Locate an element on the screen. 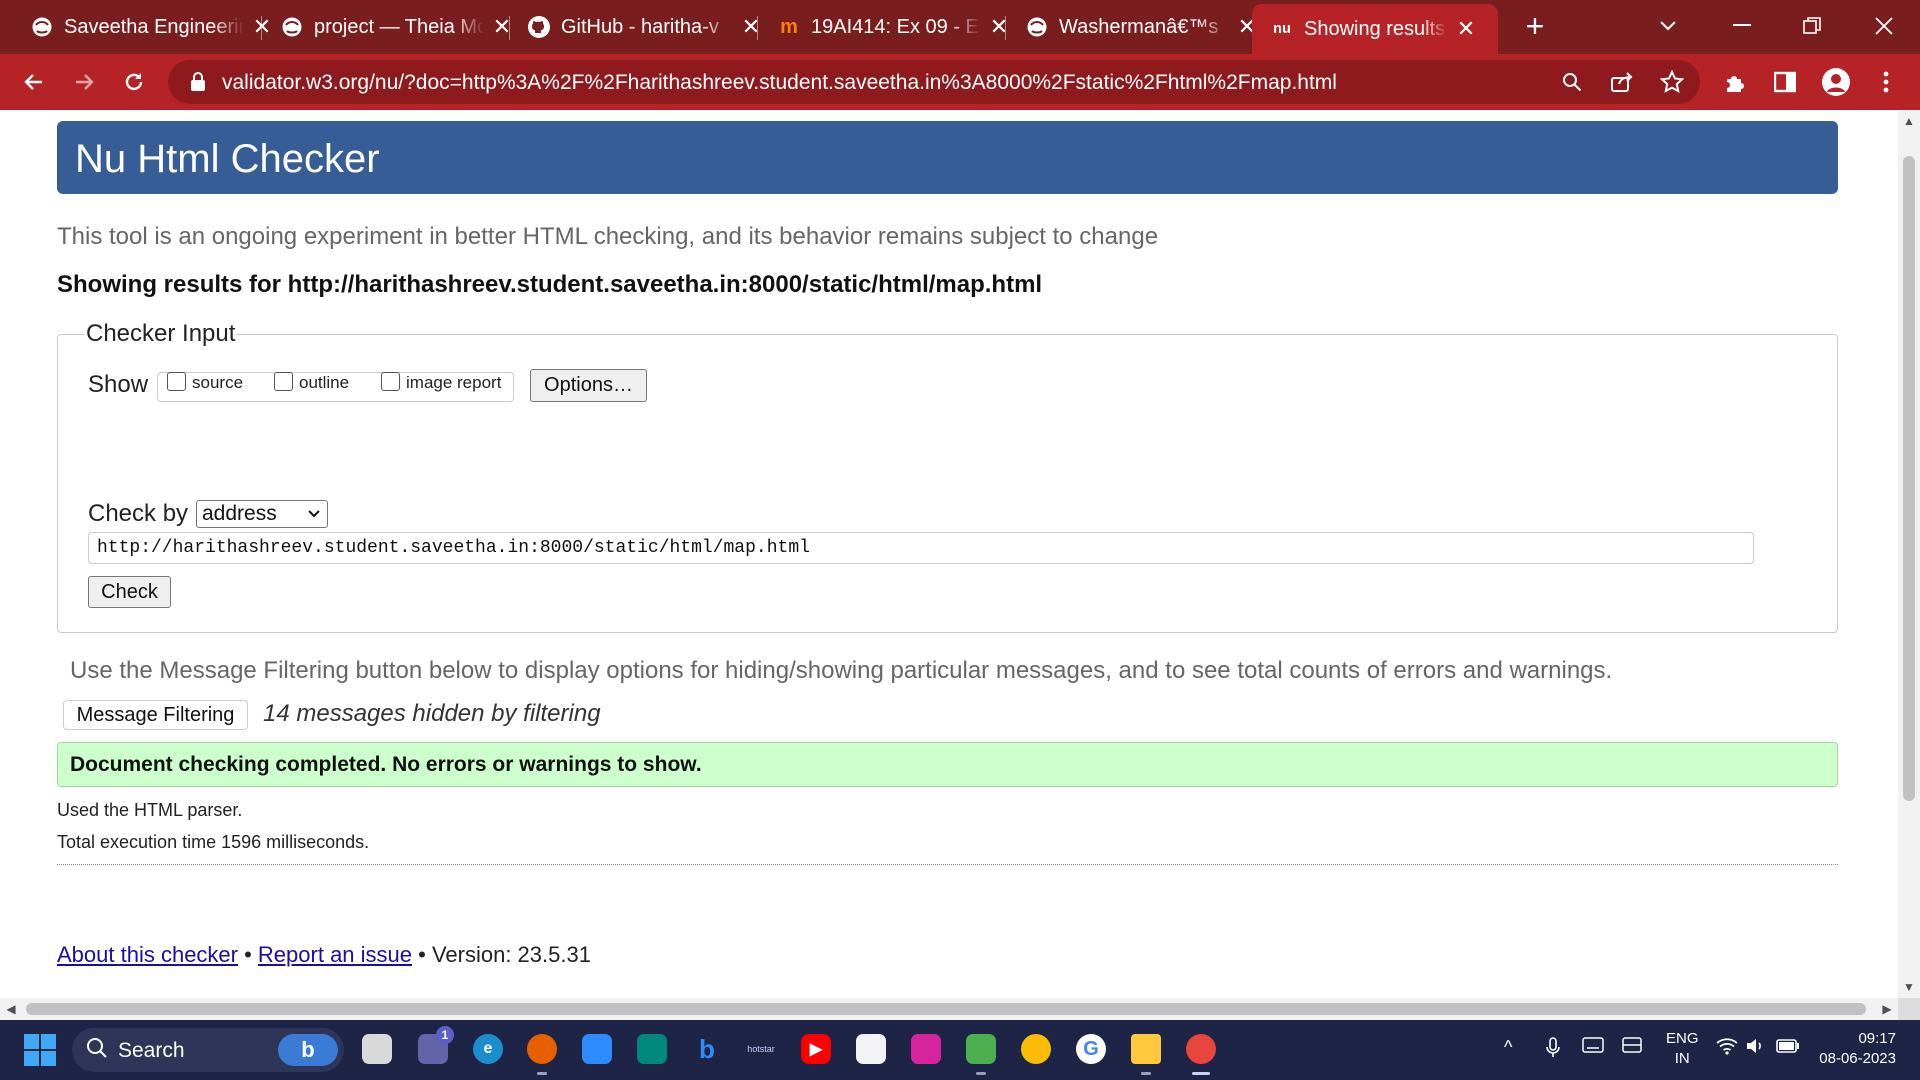 This screenshot has width=1920, height=1080. notification-badge: 1 is located at coordinates (445, 1035).